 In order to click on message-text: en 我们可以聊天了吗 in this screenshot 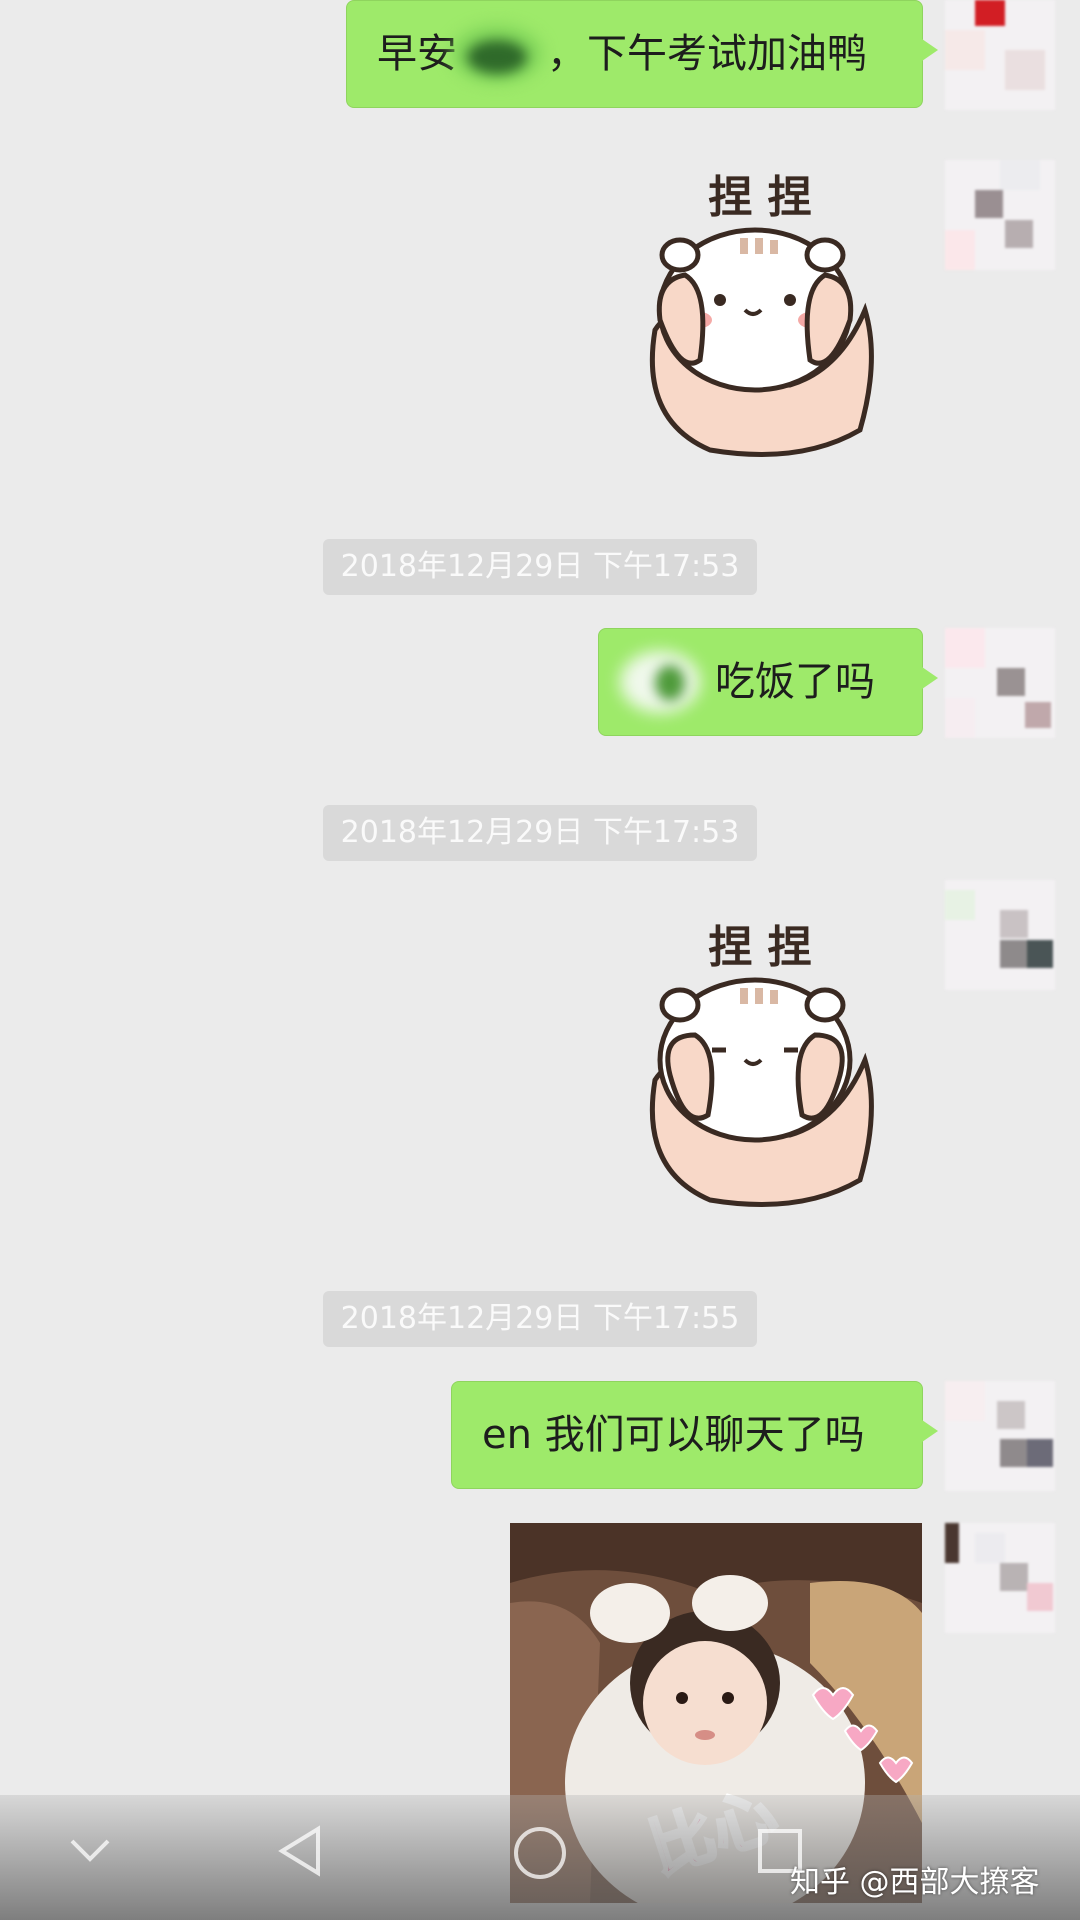, I will do `click(673, 1435)`.